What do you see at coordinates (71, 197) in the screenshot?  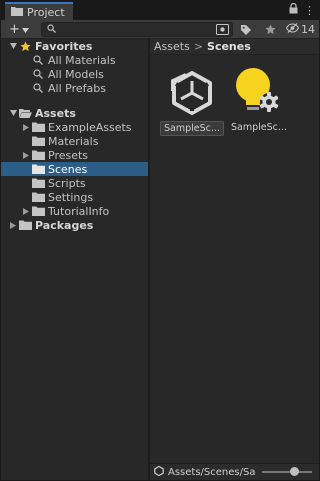 I see `tree-label: Settings` at bounding box center [71, 197].